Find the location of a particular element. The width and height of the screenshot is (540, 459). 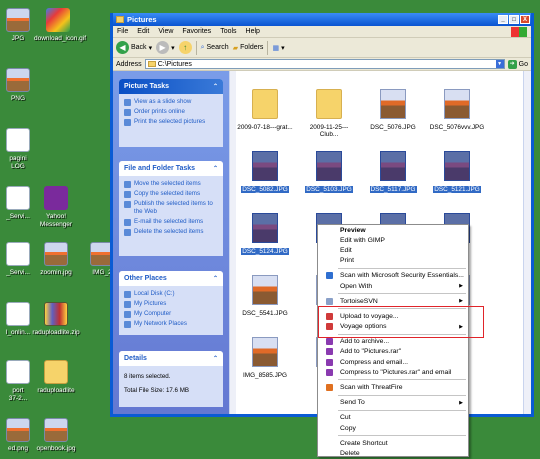

views-icon: ▦ is located at coordinates (276, 48).